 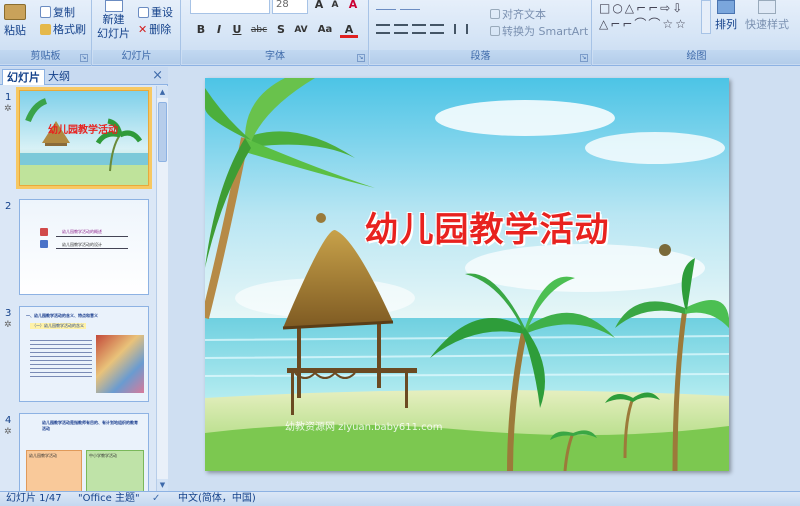 What do you see at coordinates (162, 288) in the screenshot?
I see `panel-scrollbar: ▲ ▼` at bounding box center [162, 288].